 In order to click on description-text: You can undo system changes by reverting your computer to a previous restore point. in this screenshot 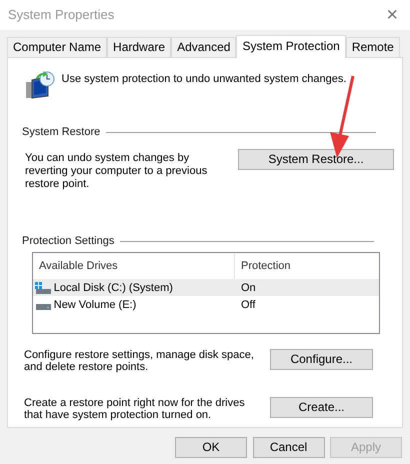, I will do `click(116, 172)`.